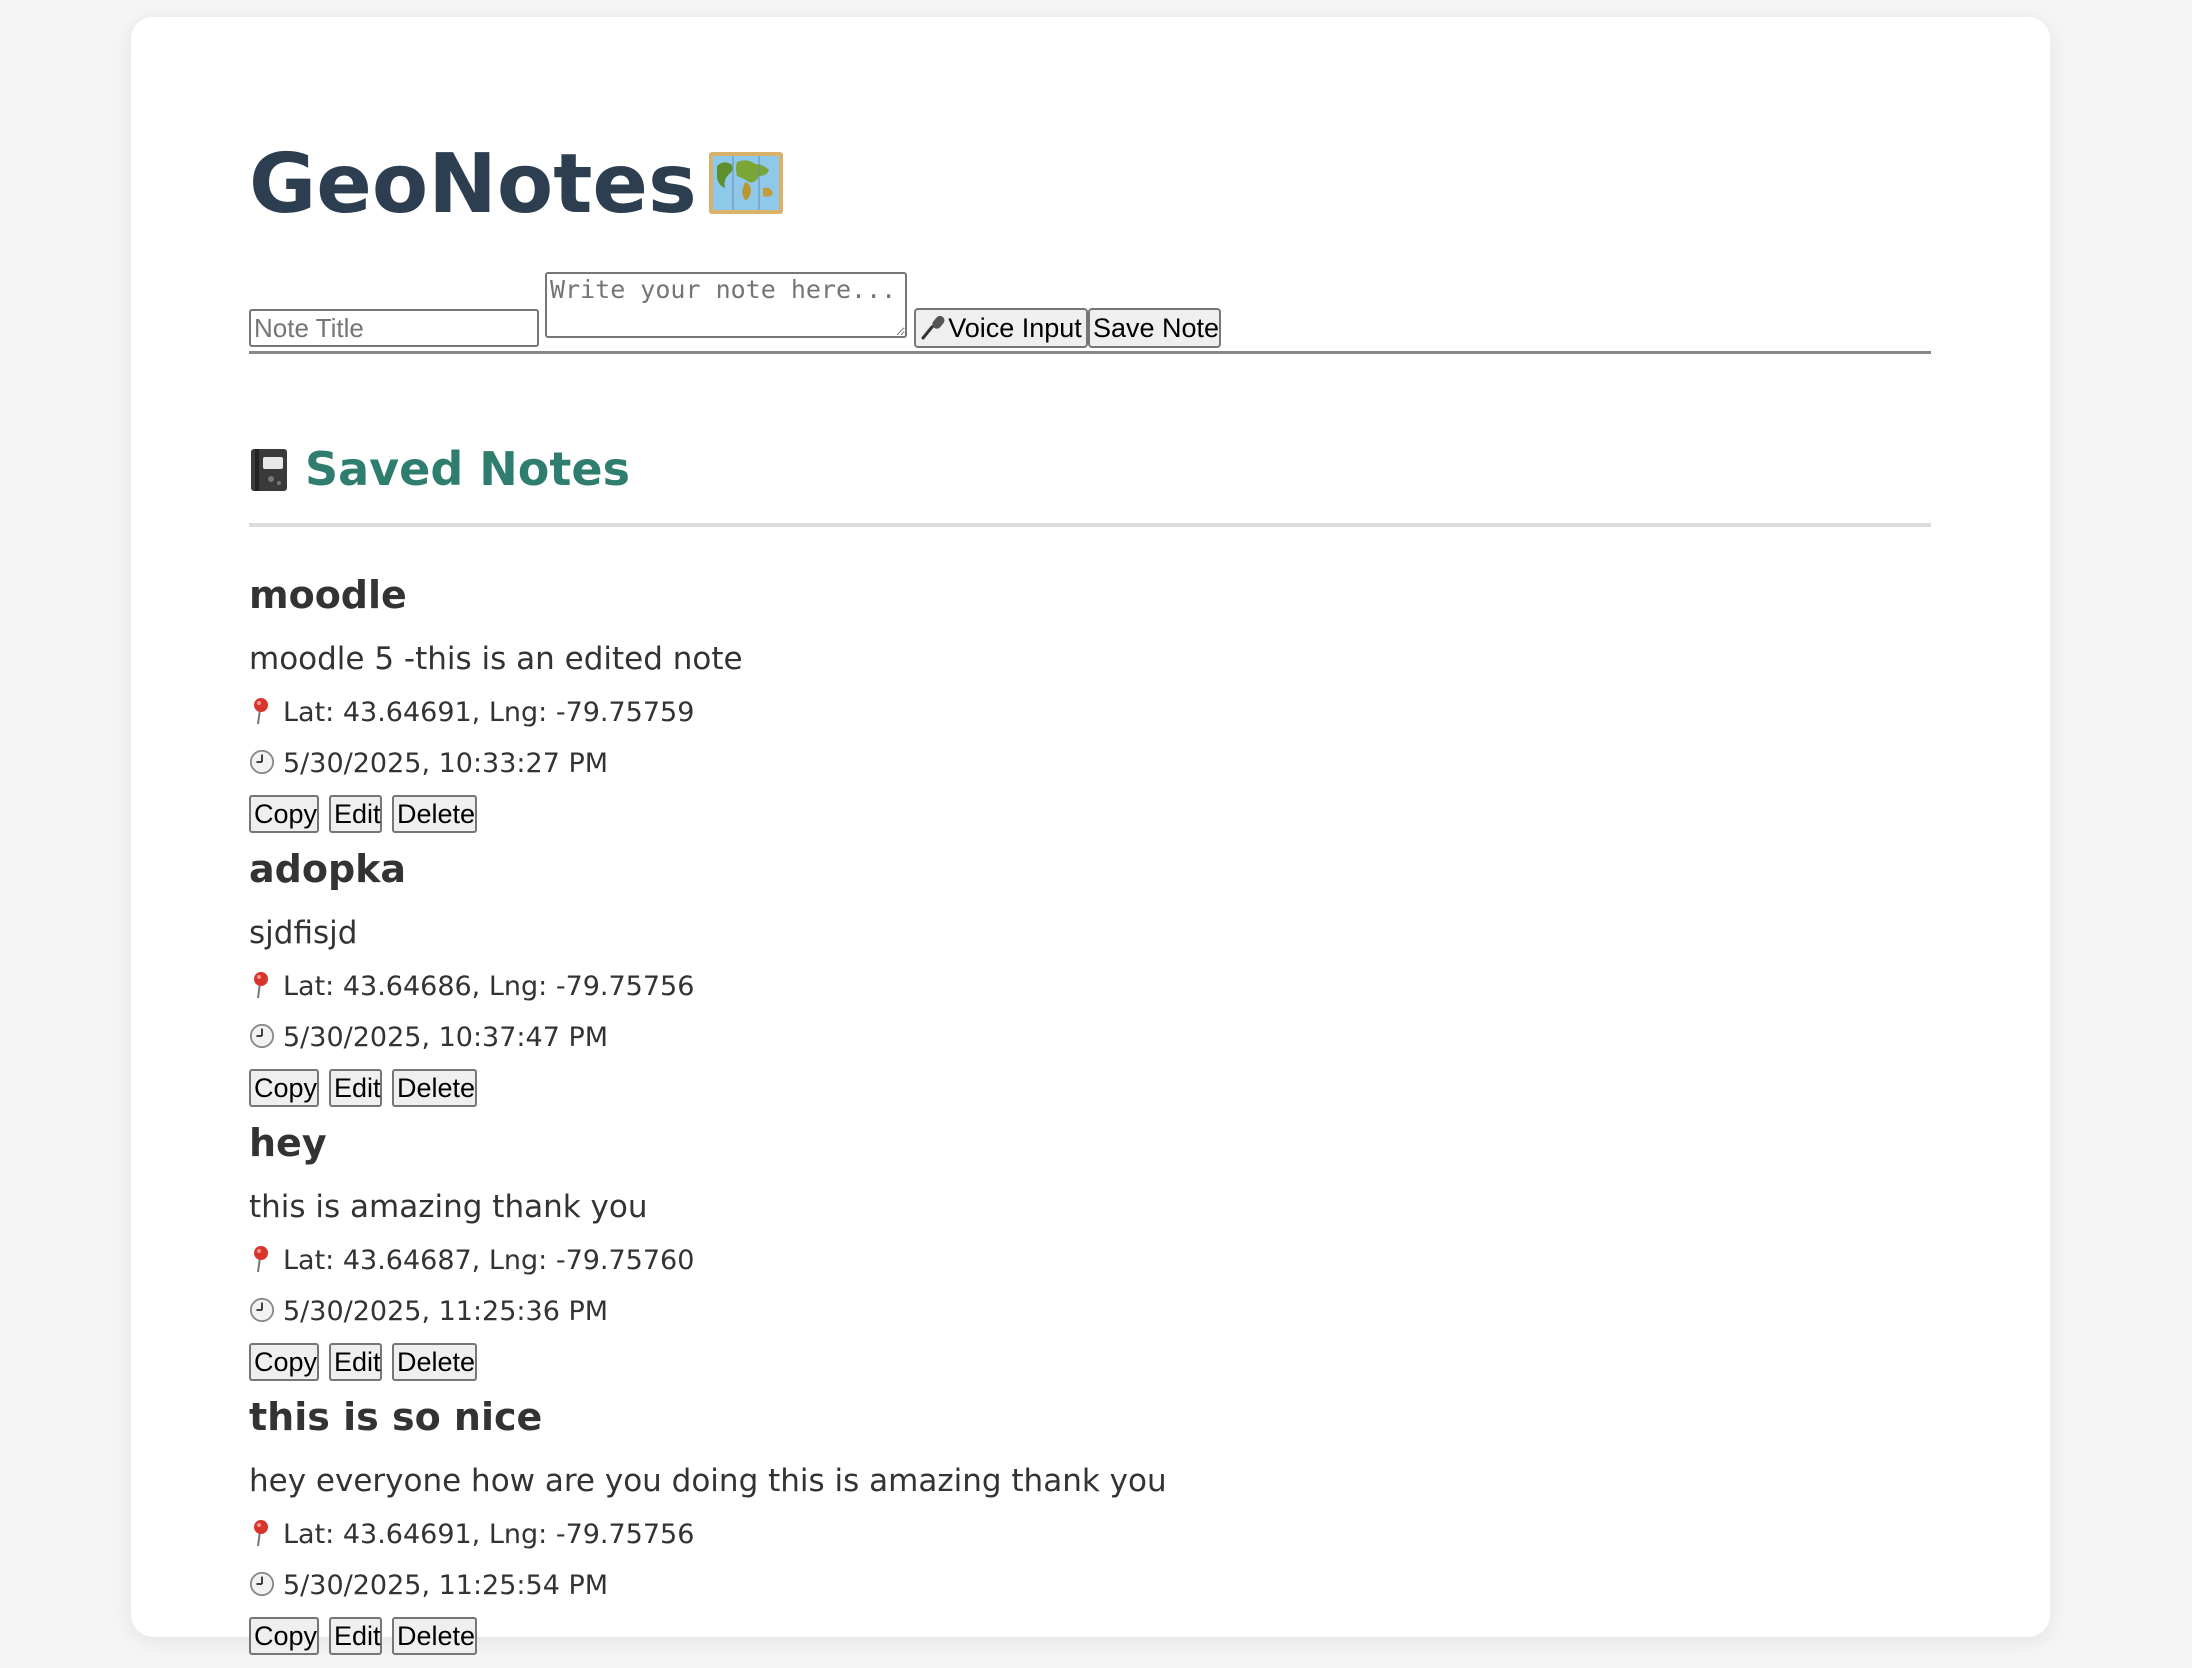 This screenshot has height=1668, width=2192. Describe the element at coordinates (446, 1311) in the screenshot. I see `note-timestamp-text: 5/30/2025, 11:25:36 PM` at that location.